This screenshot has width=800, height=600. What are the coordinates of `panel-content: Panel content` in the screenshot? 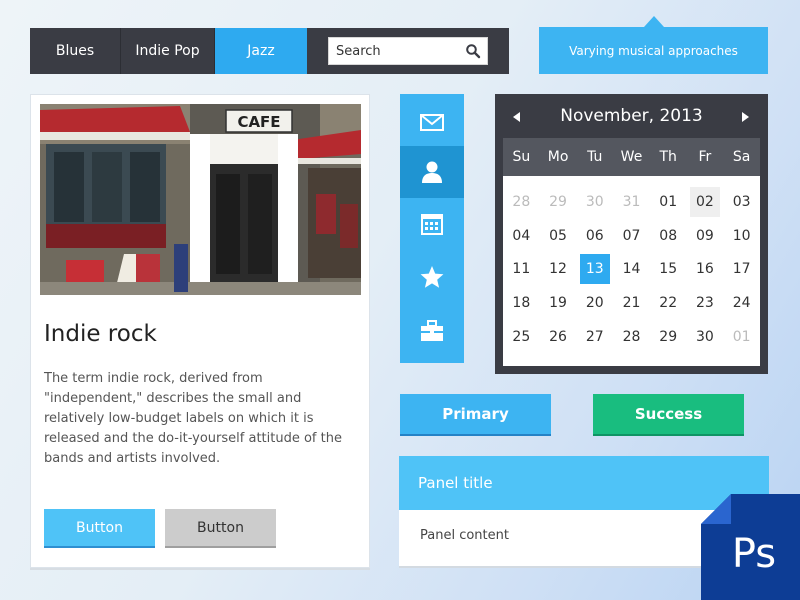 It's located at (464, 535).